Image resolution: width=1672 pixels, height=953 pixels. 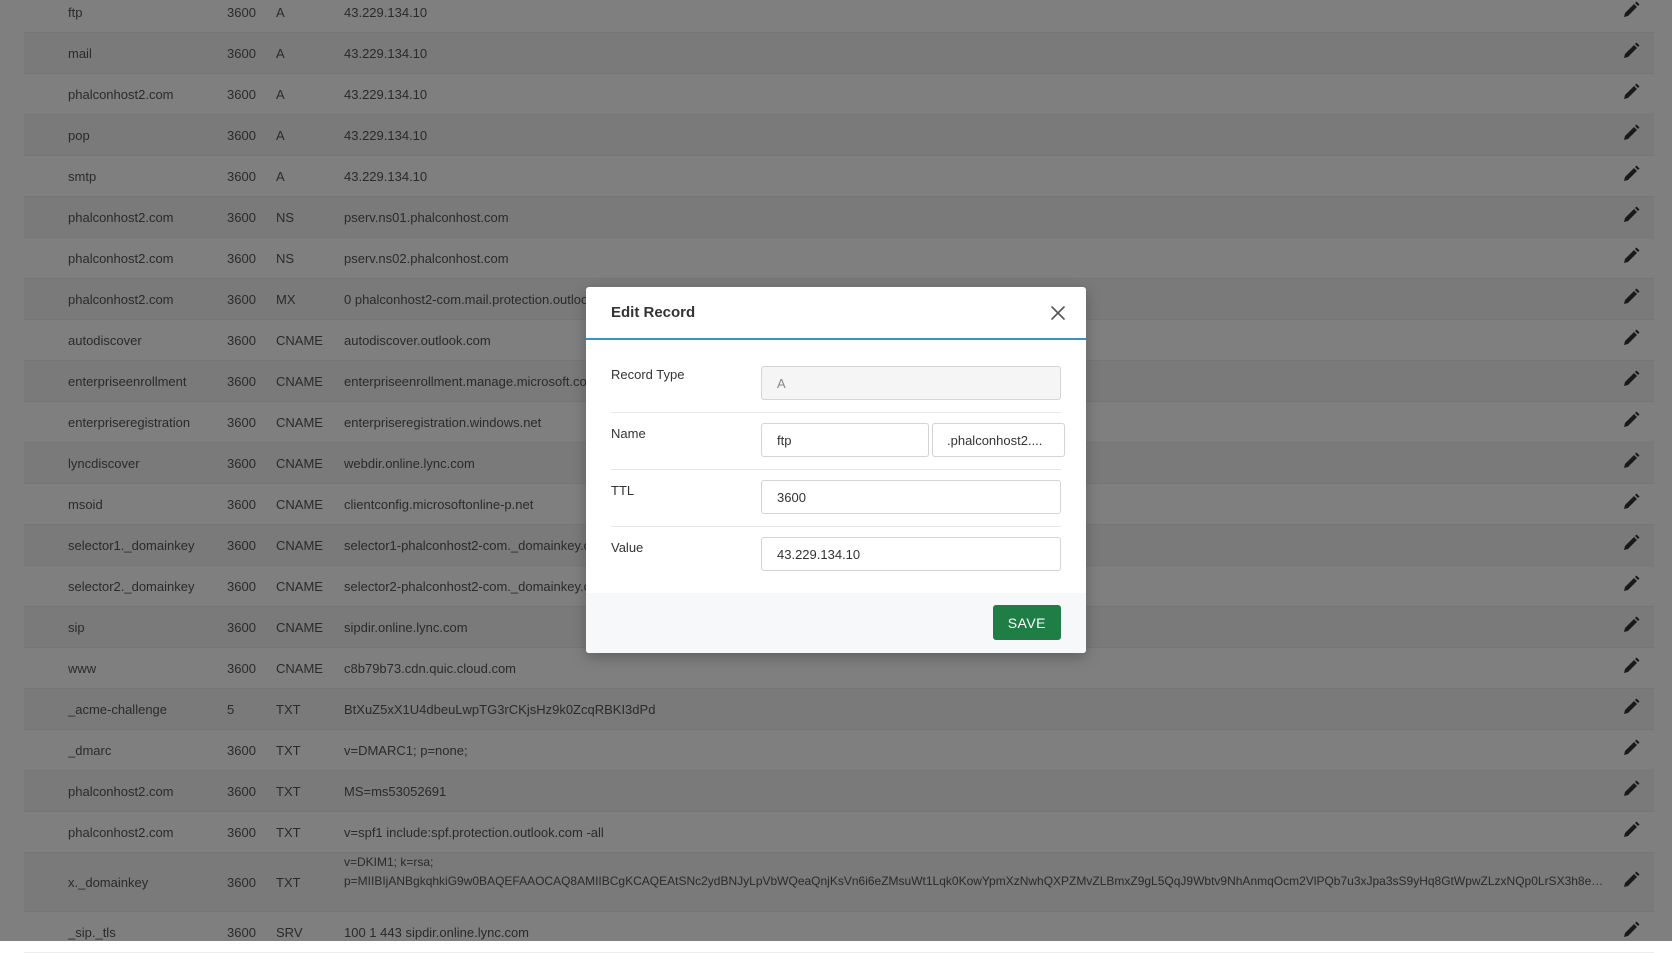 I want to click on value-field, so click(x=911, y=554).